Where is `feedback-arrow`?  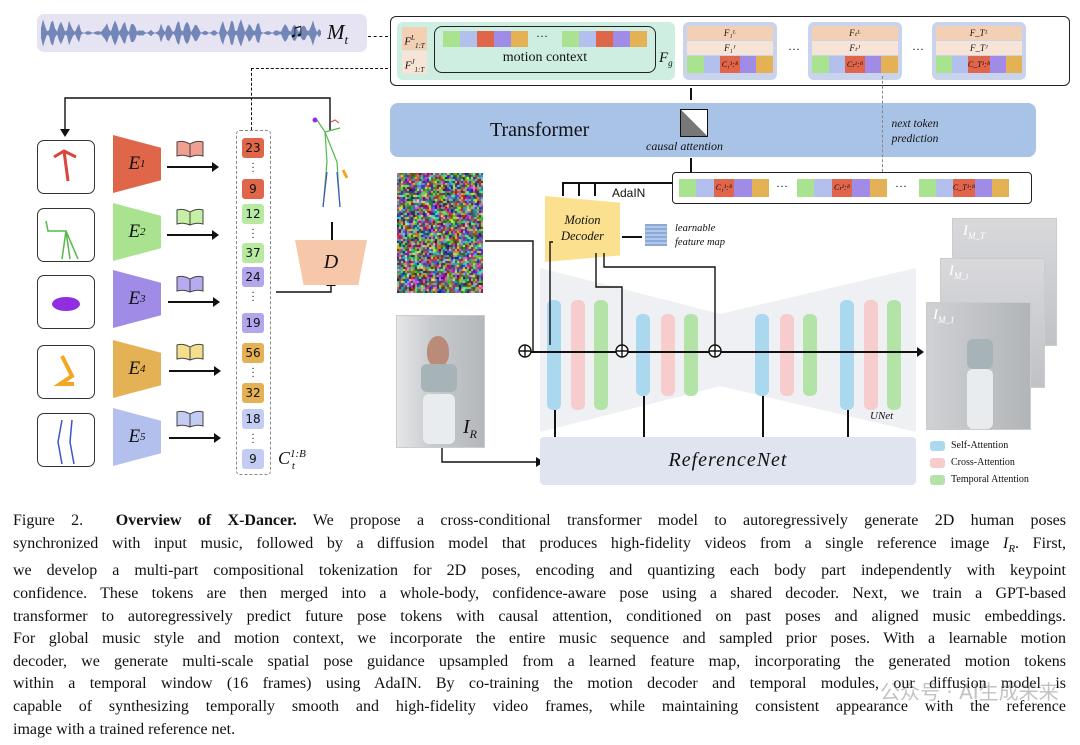
feedback-arrow is located at coordinates (197, 117).